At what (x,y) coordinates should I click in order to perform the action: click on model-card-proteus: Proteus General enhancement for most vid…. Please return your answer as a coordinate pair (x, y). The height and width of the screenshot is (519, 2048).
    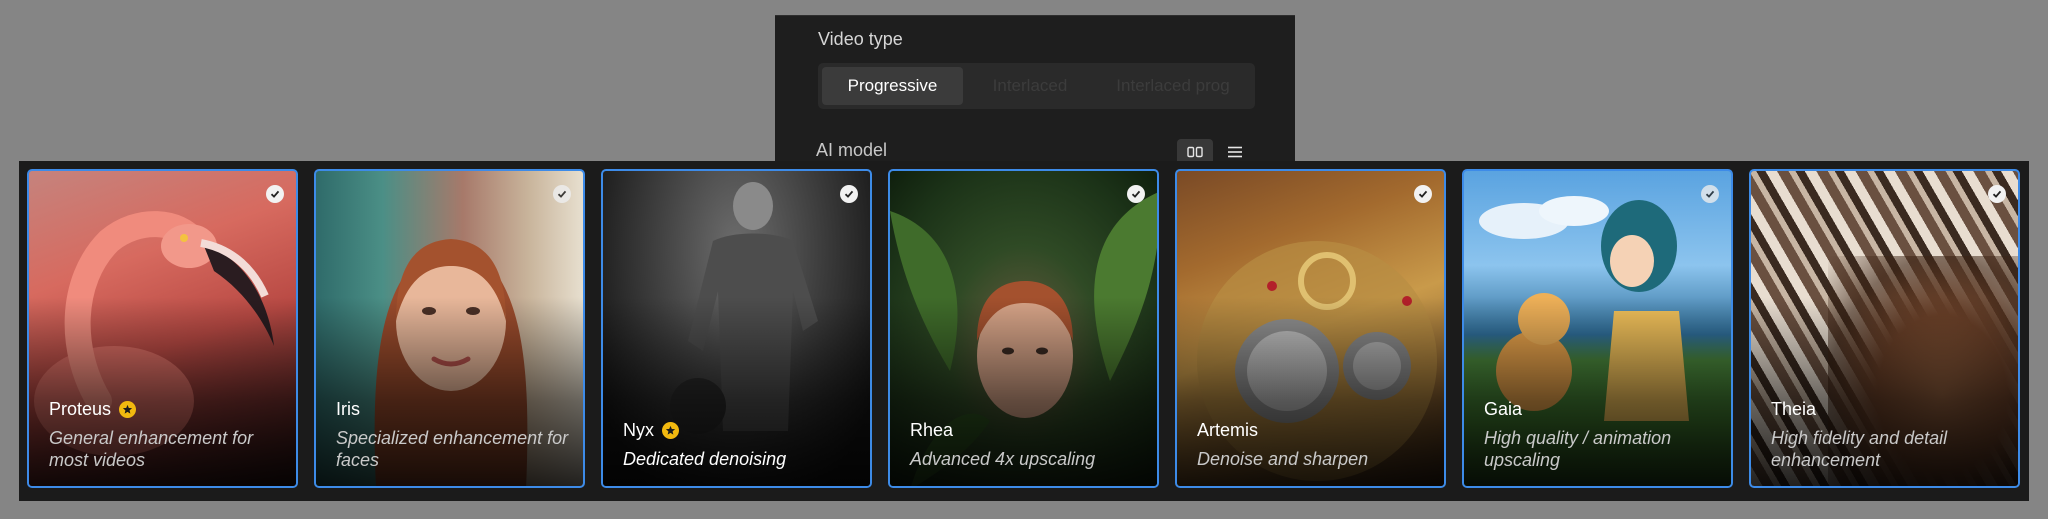
    Looking at the image, I should click on (162, 328).